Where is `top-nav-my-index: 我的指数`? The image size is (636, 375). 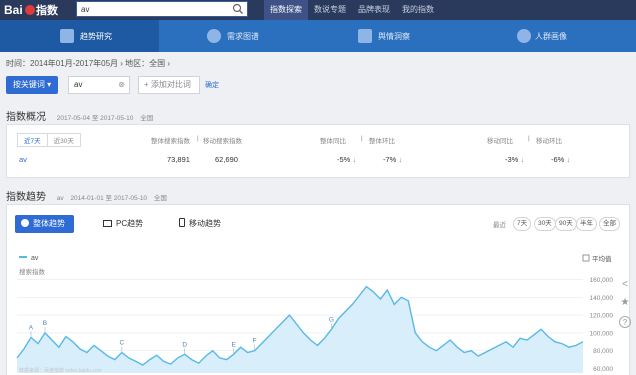
top-nav-my-index: 我的指数 is located at coordinates (418, 10).